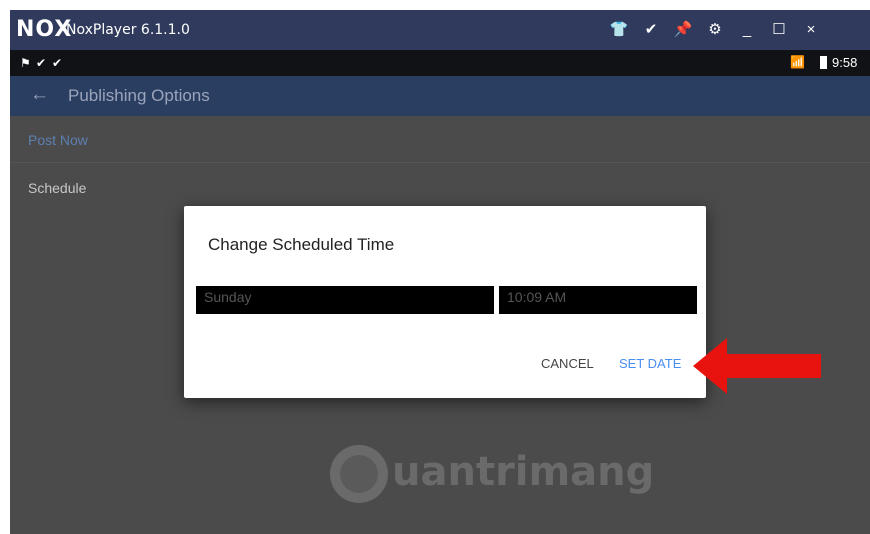 This screenshot has width=870, height=534. Describe the element at coordinates (797, 62) in the screenshot. I see `wifi-signal-icon: 📶` at that location.